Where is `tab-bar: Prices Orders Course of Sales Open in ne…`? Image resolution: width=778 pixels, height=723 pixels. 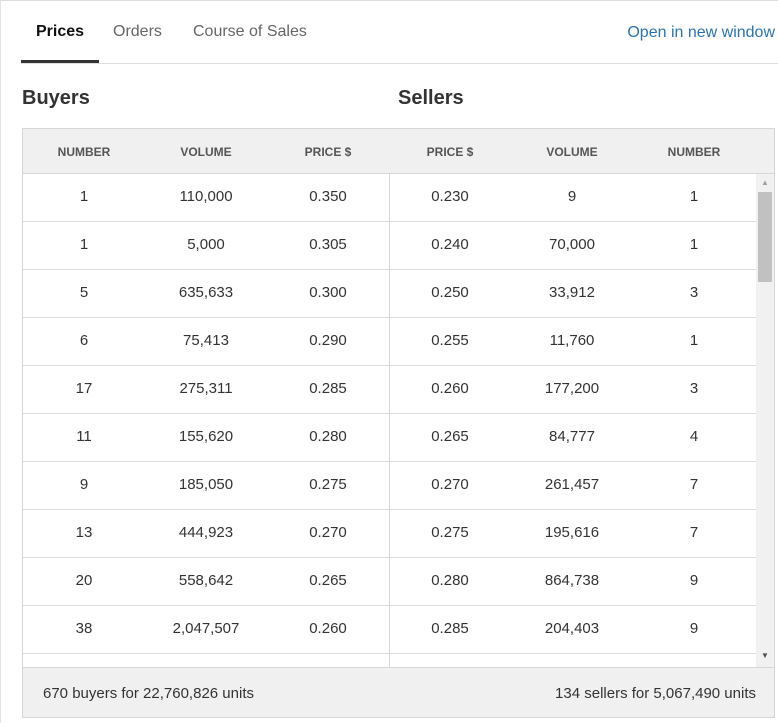
tab-bar: Prices Orders Course of Sales Open in ne… is located at coordinates (399, 32).